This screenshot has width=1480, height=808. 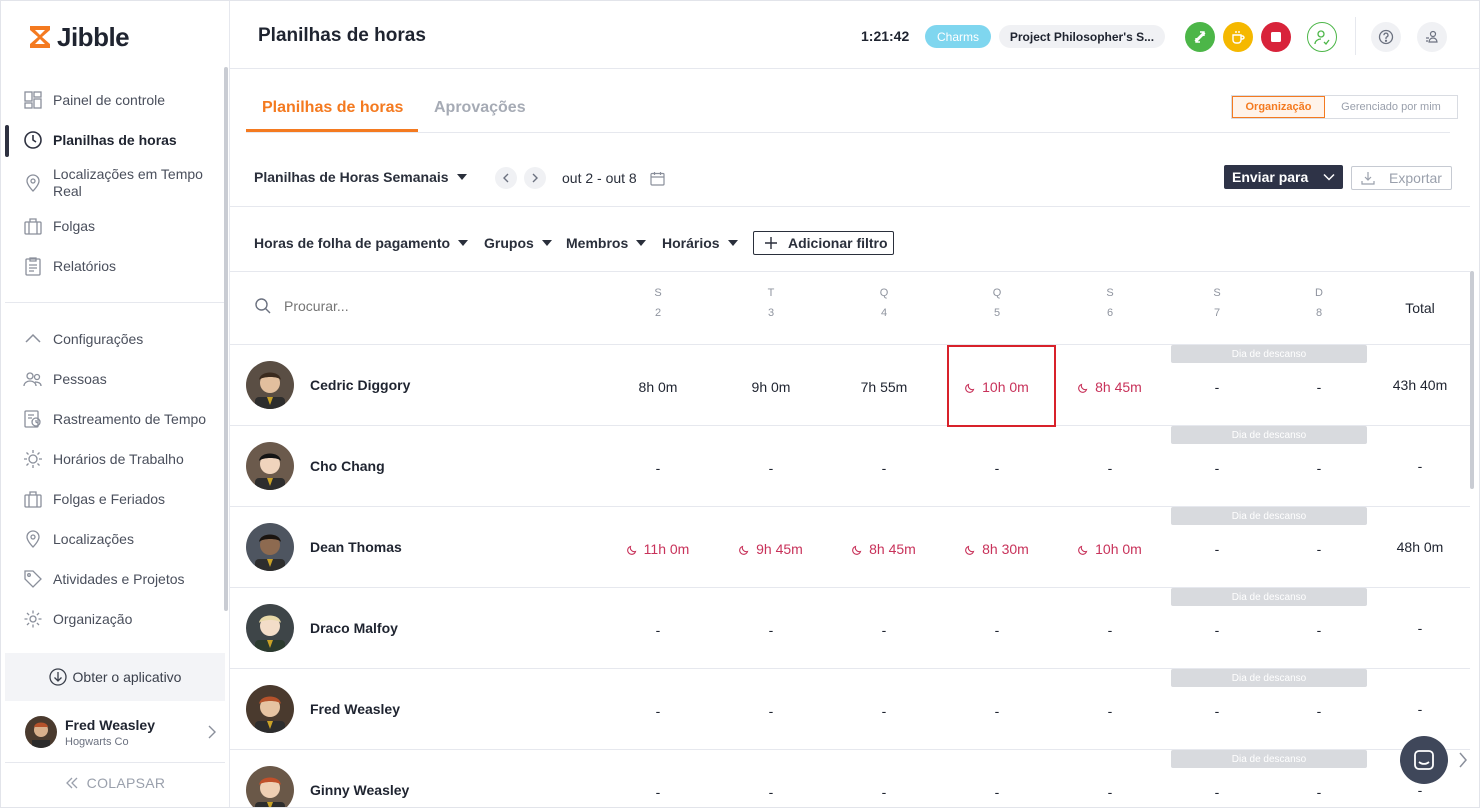 What do you see at coordinates (361, 243) in the screenshot?
I see `filter-payroll-hours: Horas de folha de pagamento` at bounding box center [361, 243].